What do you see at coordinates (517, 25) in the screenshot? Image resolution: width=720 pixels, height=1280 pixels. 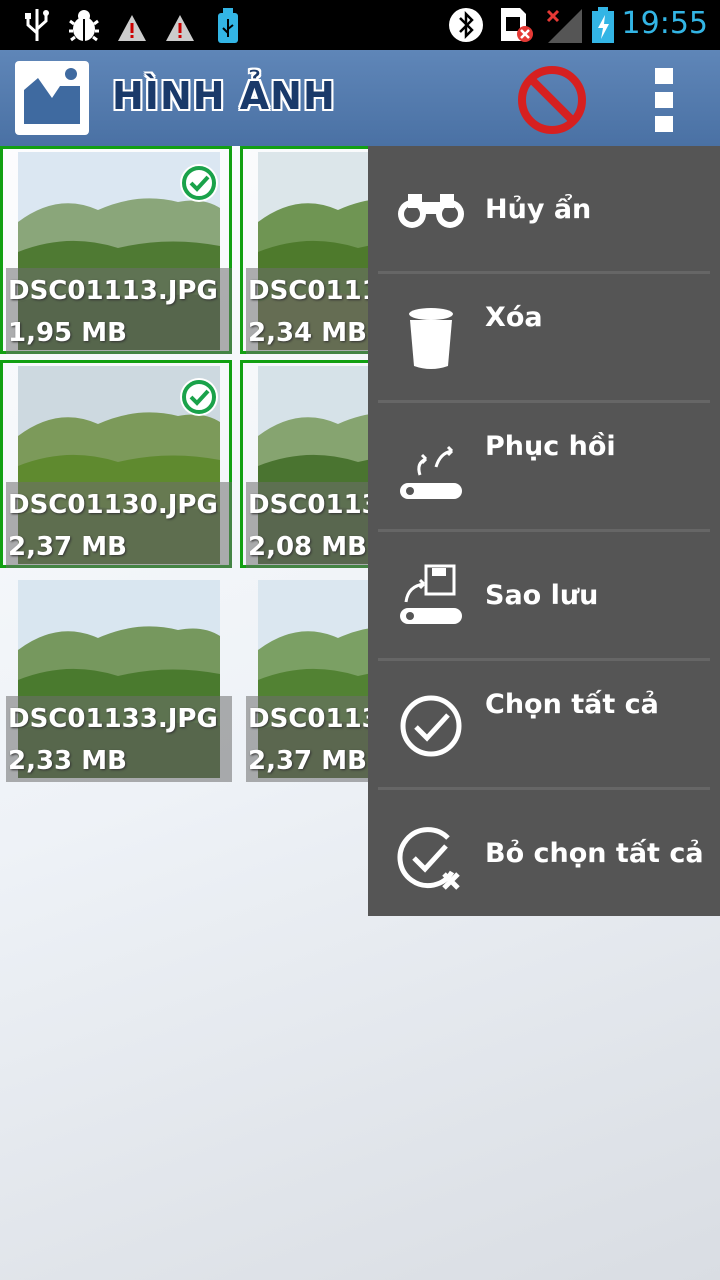 I see `sim-error-icon` at bounding box center [517, 25].